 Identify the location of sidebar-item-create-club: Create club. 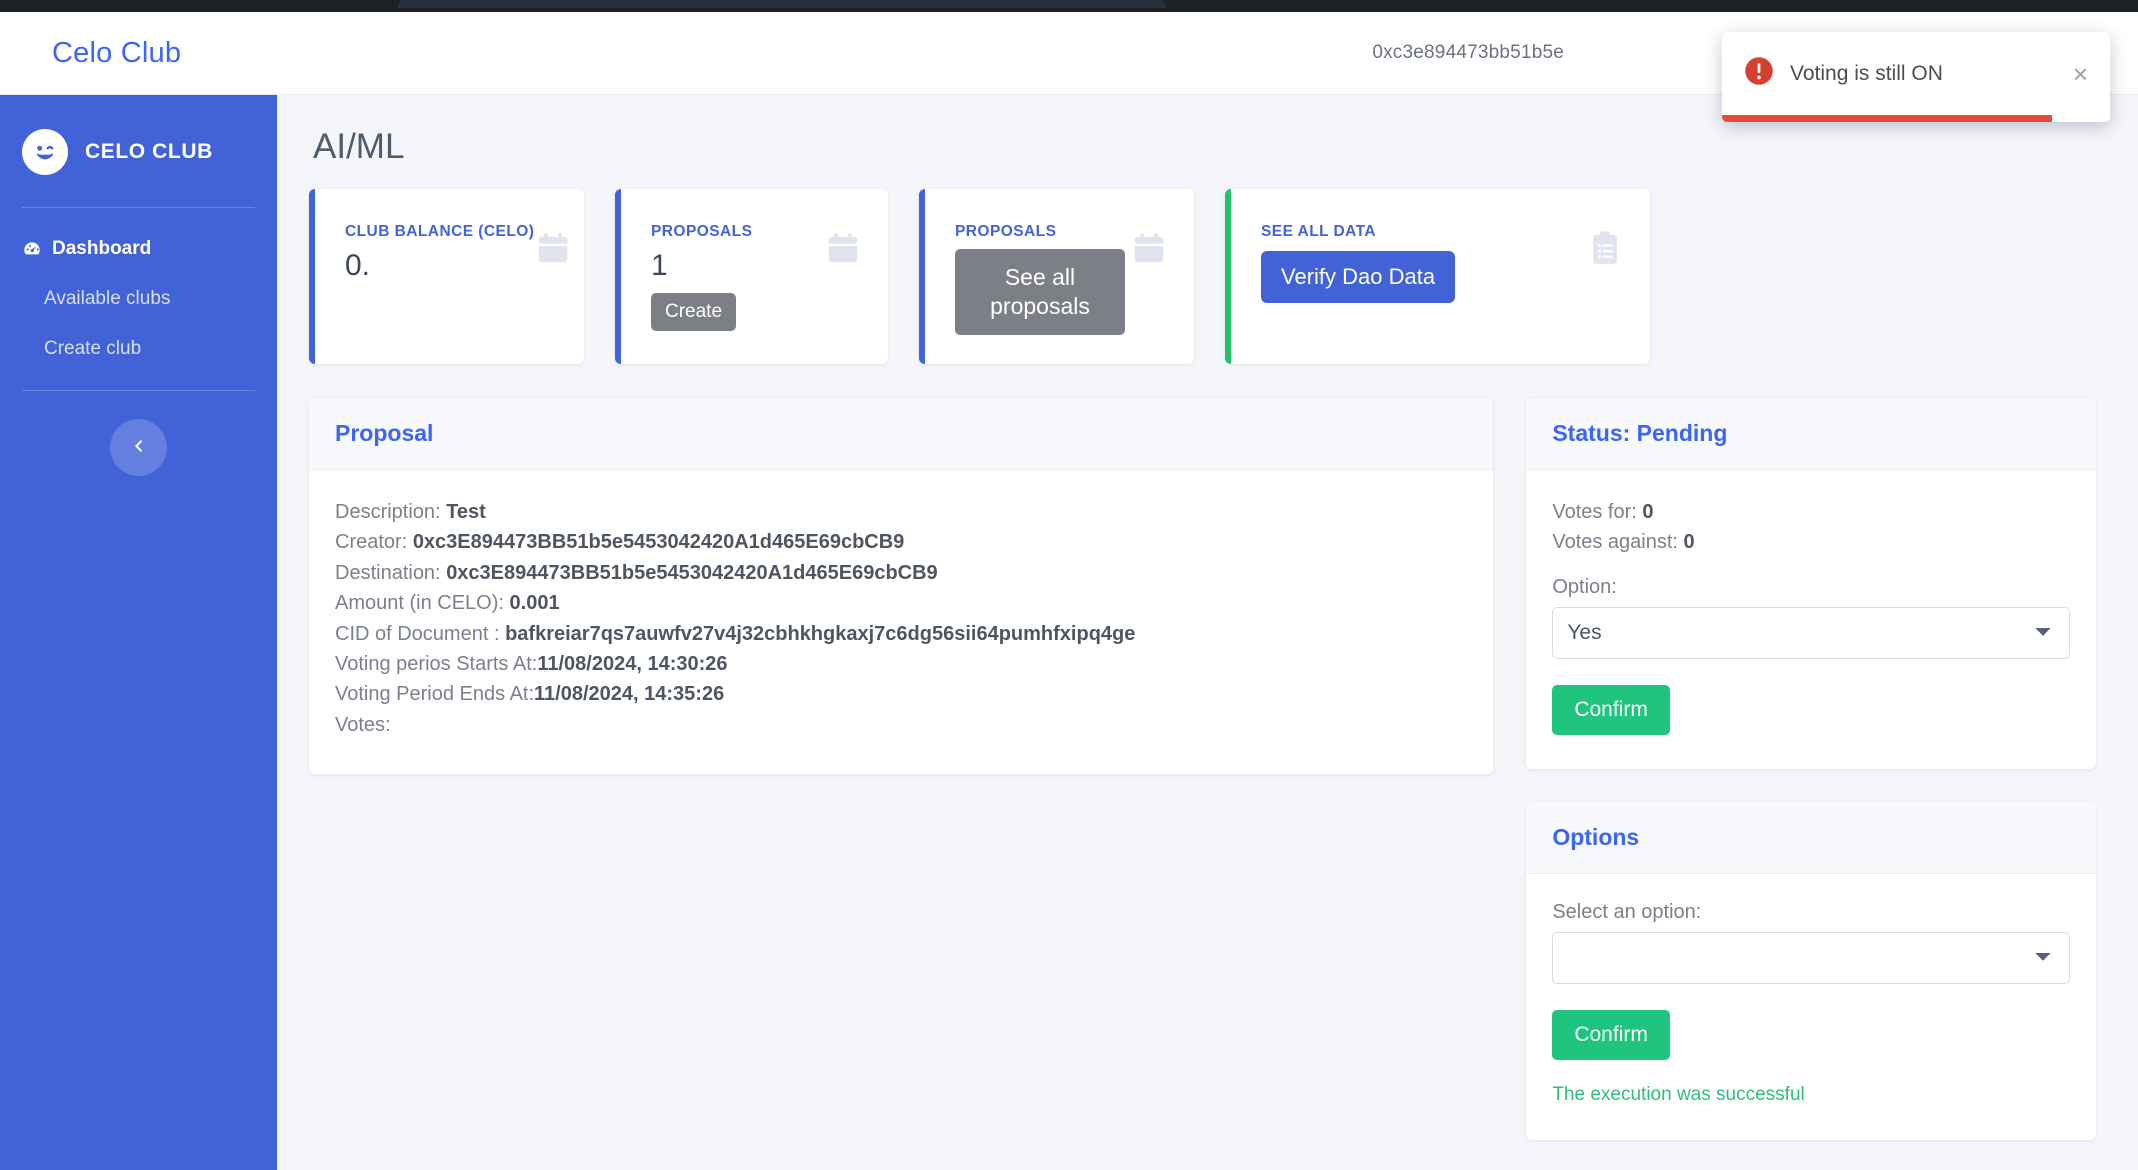
(138, 349).